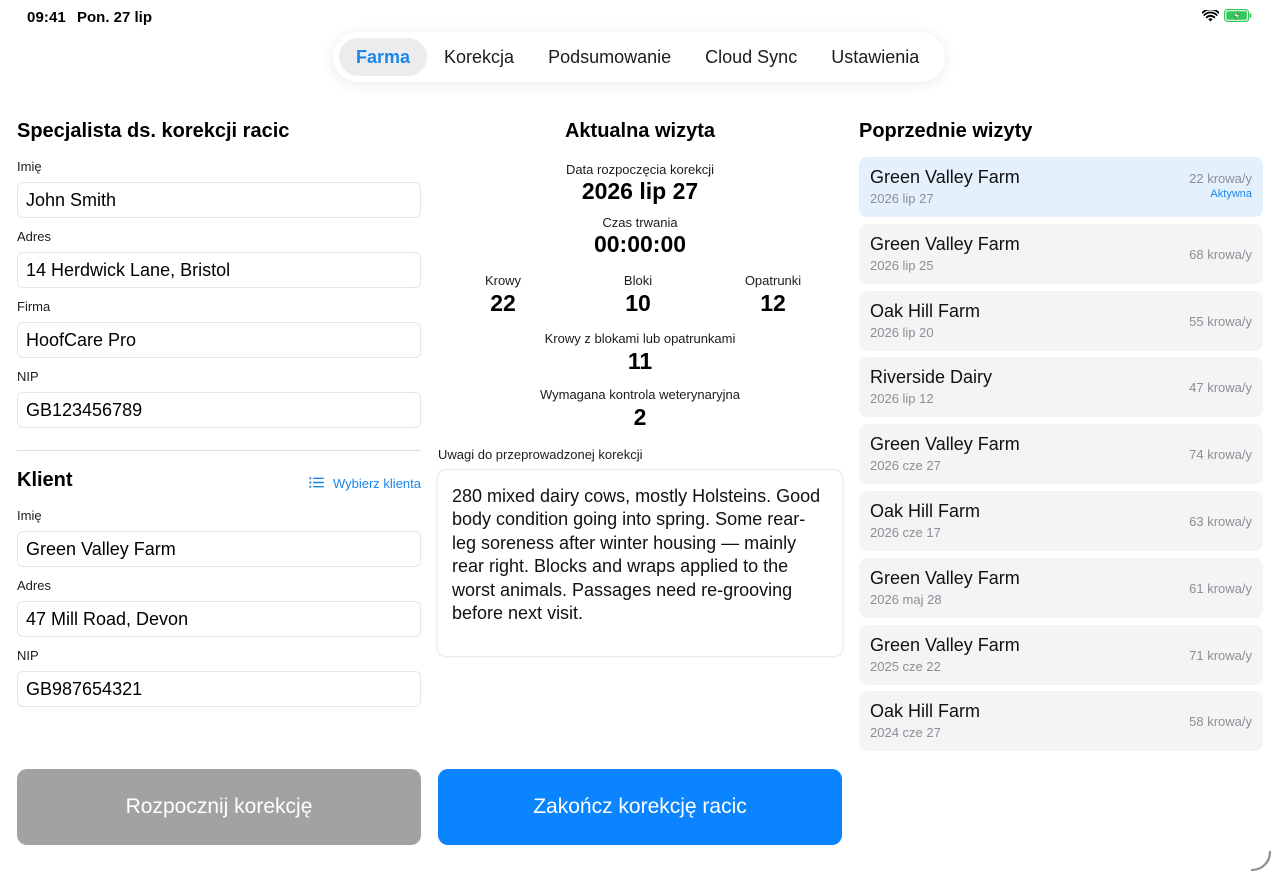 This screenshot has width=1280, height=883. I want to click on duration-label: Czas trwania, so click(640, 222).